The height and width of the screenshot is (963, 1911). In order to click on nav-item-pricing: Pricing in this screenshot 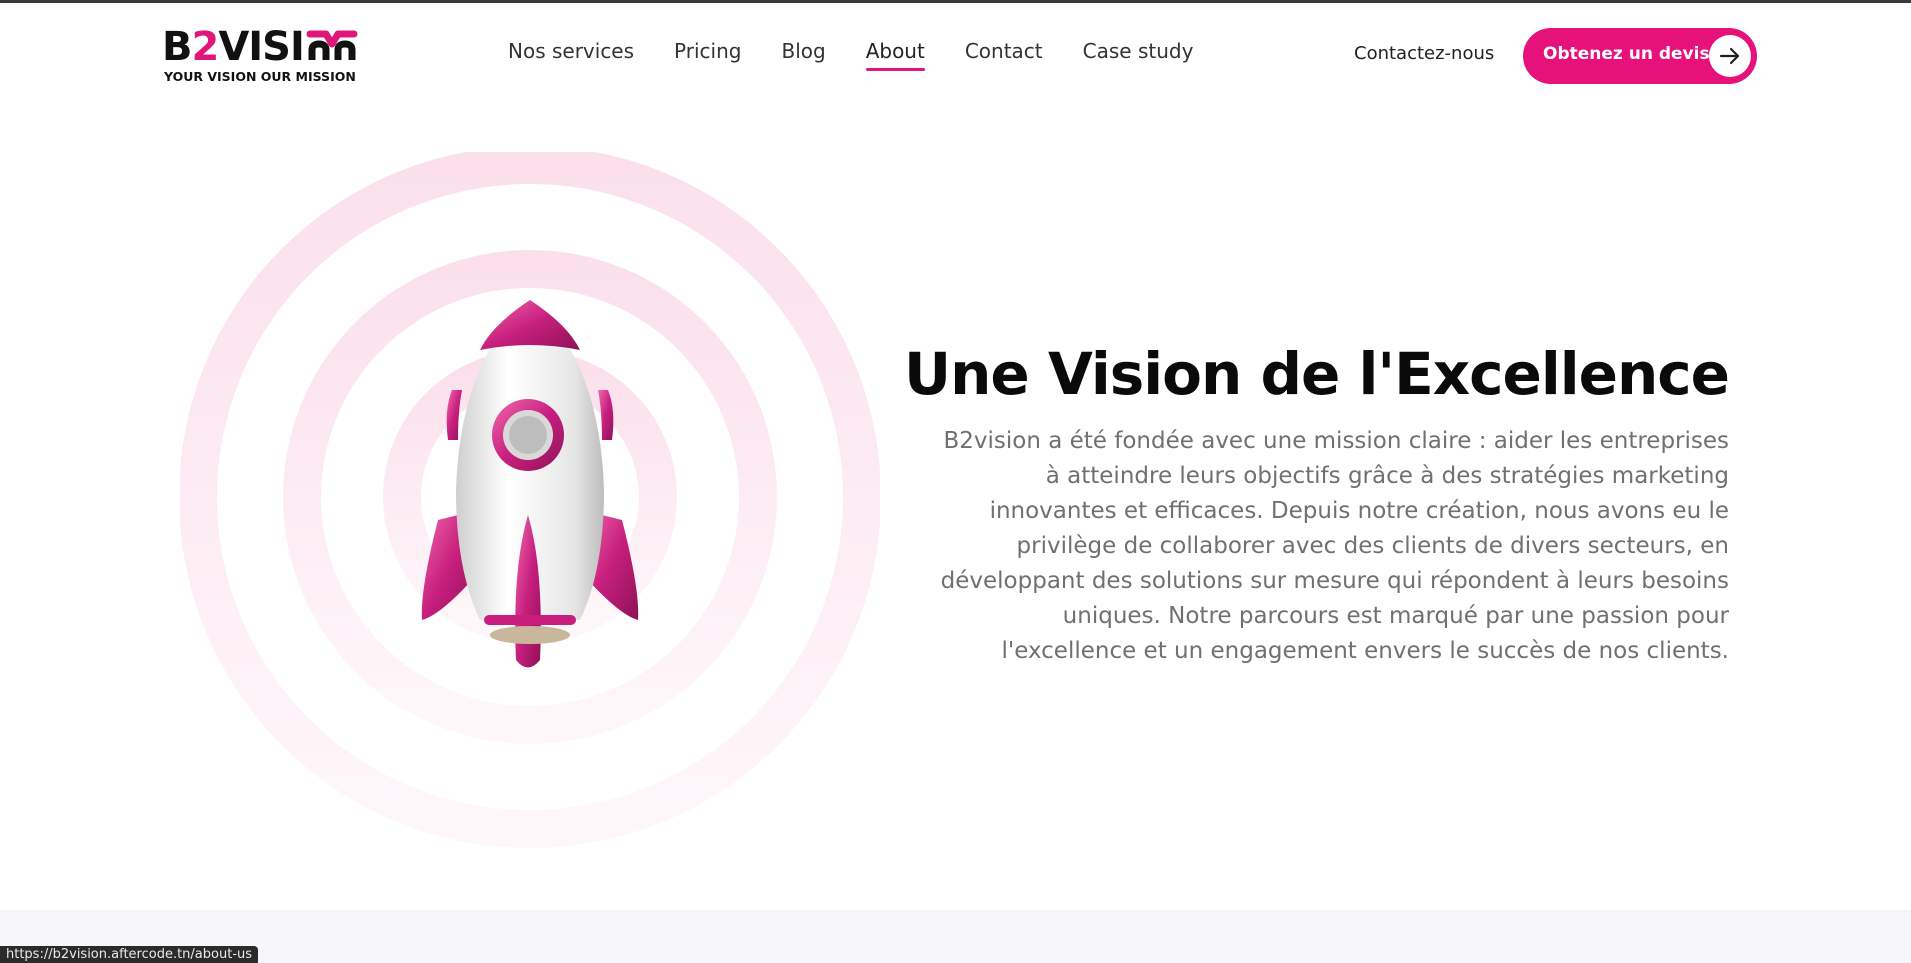, I will do `click(707, 55)`.